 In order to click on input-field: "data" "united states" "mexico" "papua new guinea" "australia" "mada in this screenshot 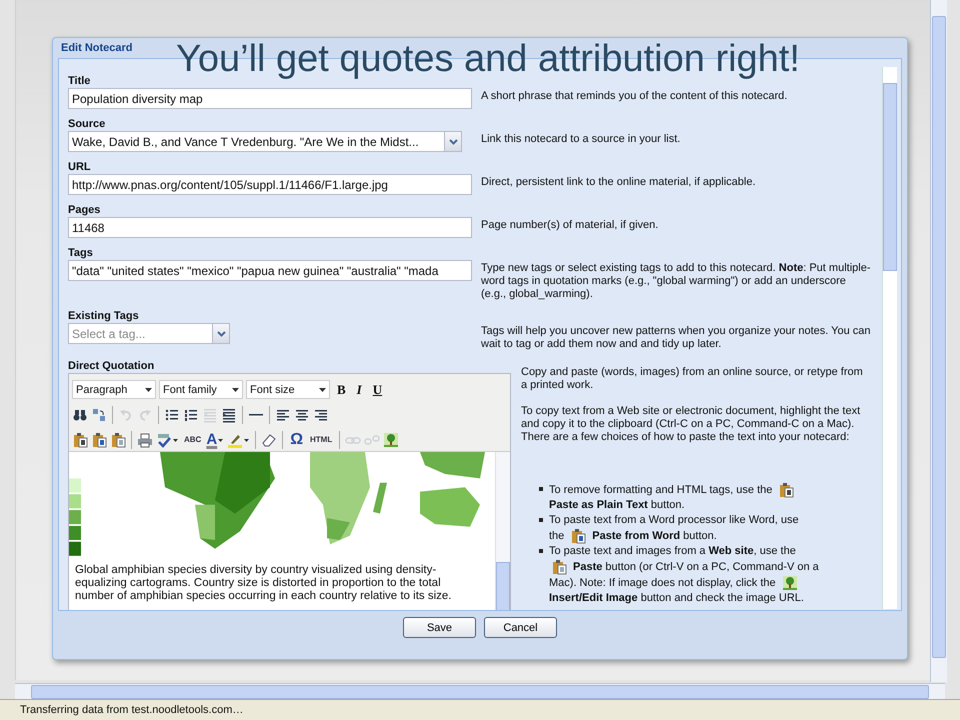, I will do `click(270, 270)`.